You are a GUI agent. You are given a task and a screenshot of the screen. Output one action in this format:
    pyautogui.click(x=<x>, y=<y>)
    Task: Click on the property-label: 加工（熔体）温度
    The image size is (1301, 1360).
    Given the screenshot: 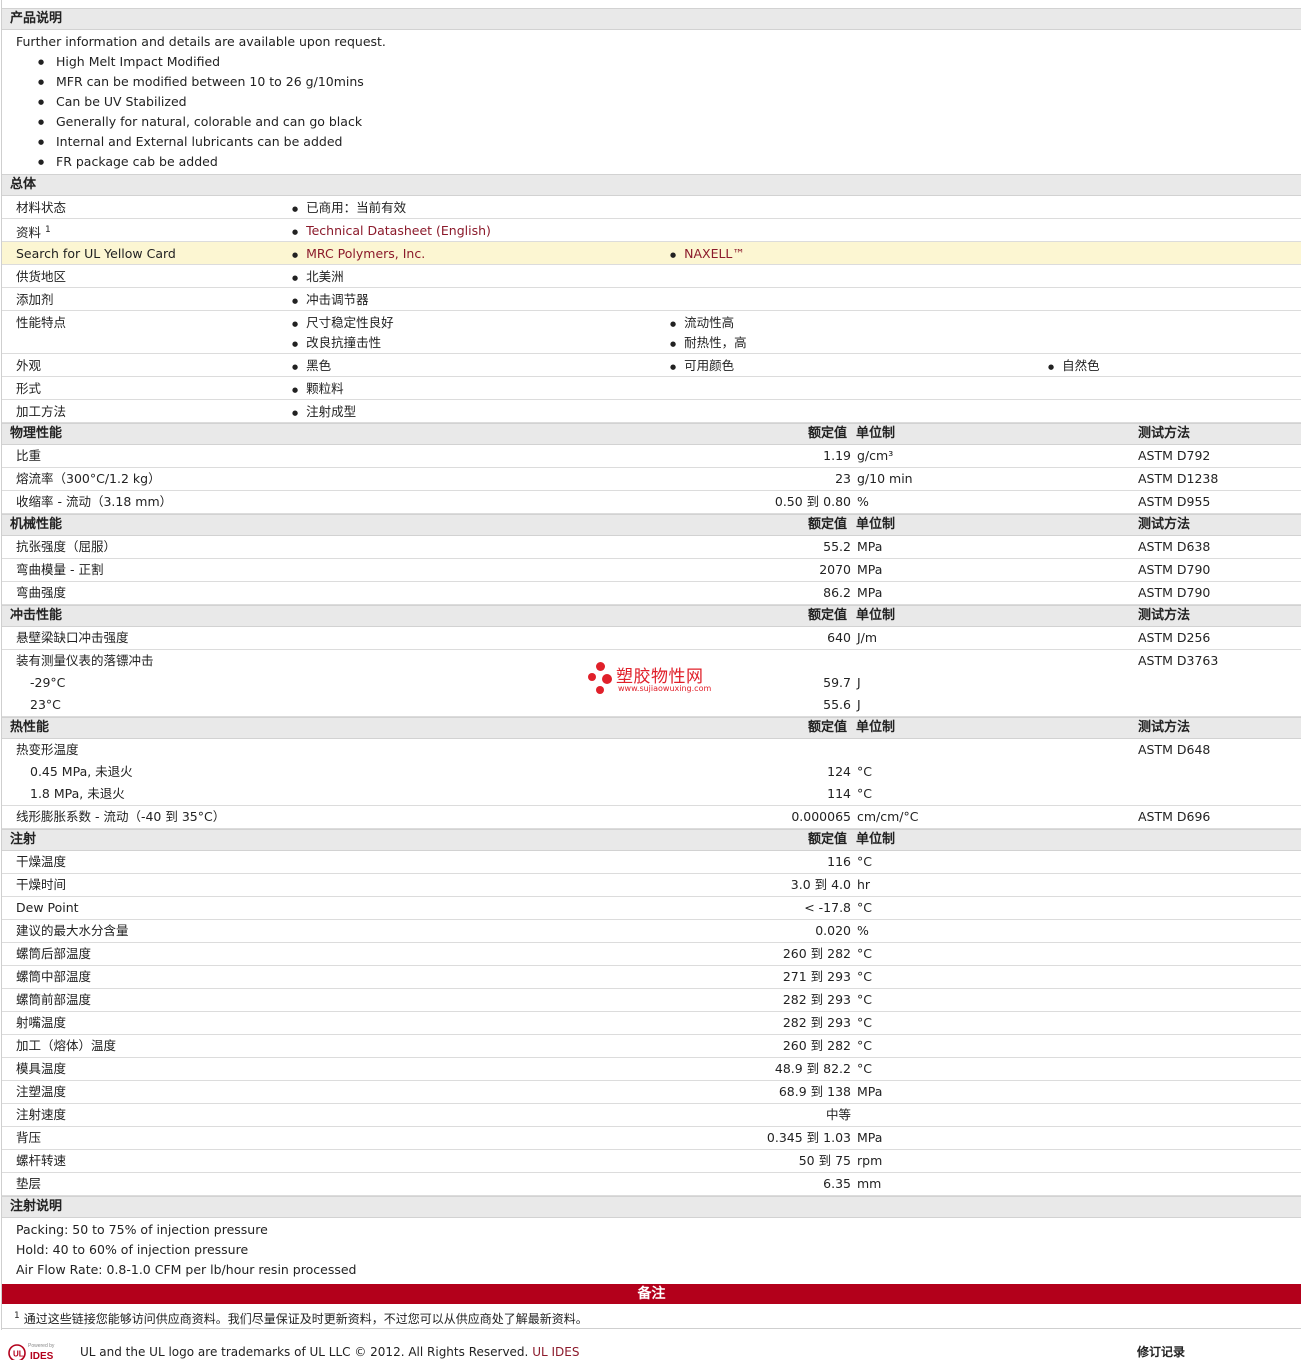 What is the action you would take?
    pyautogui.click(x=66, y=1045)
    